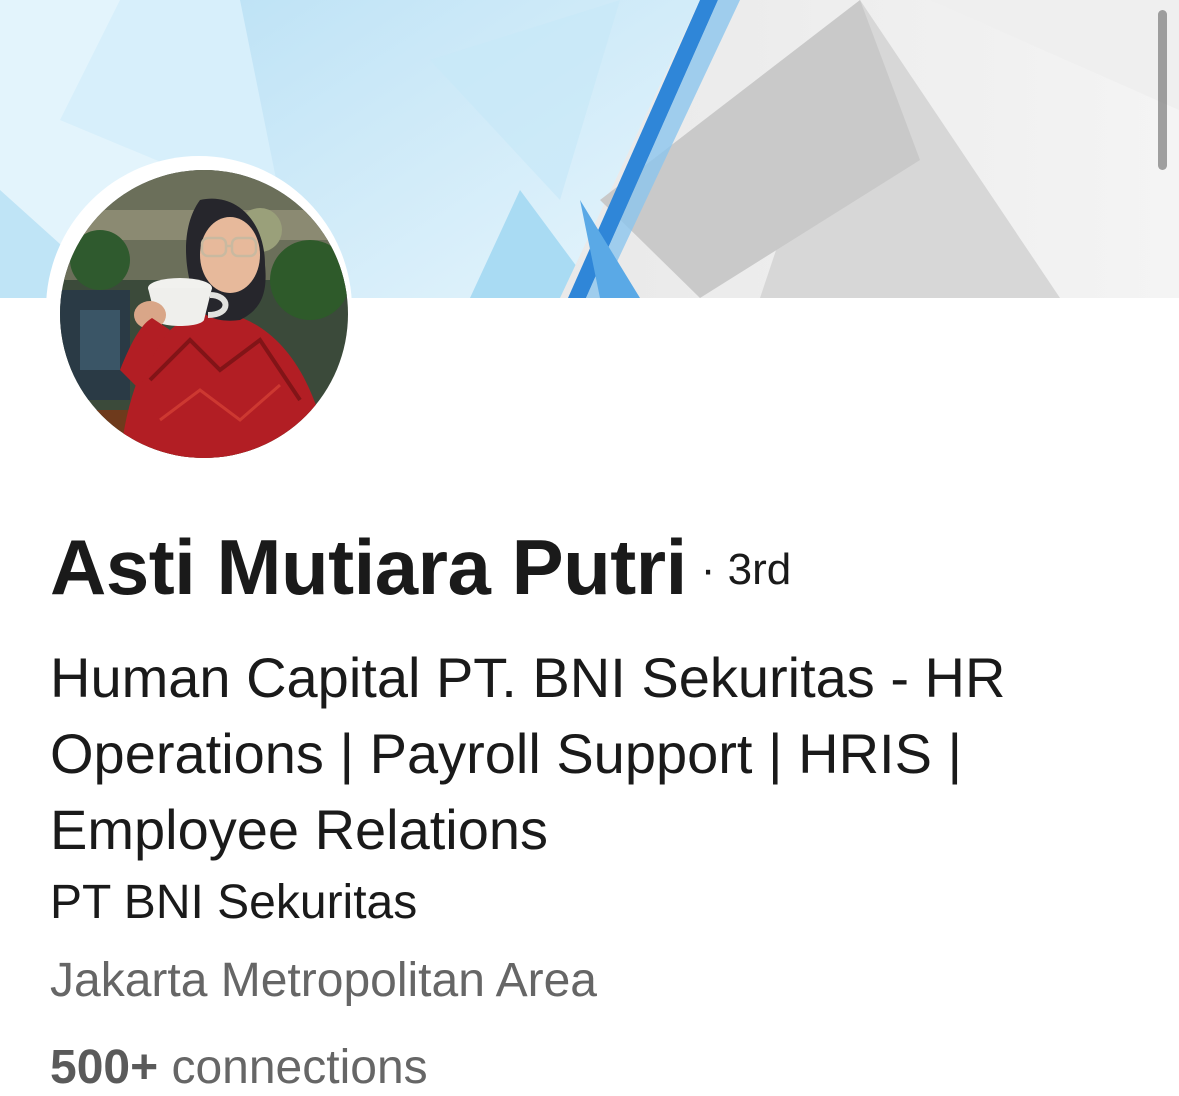  Describe the element at coordinates (233, 902) in the screenshot. I see `profile-company: PT BNI Sekuritas` at that location.